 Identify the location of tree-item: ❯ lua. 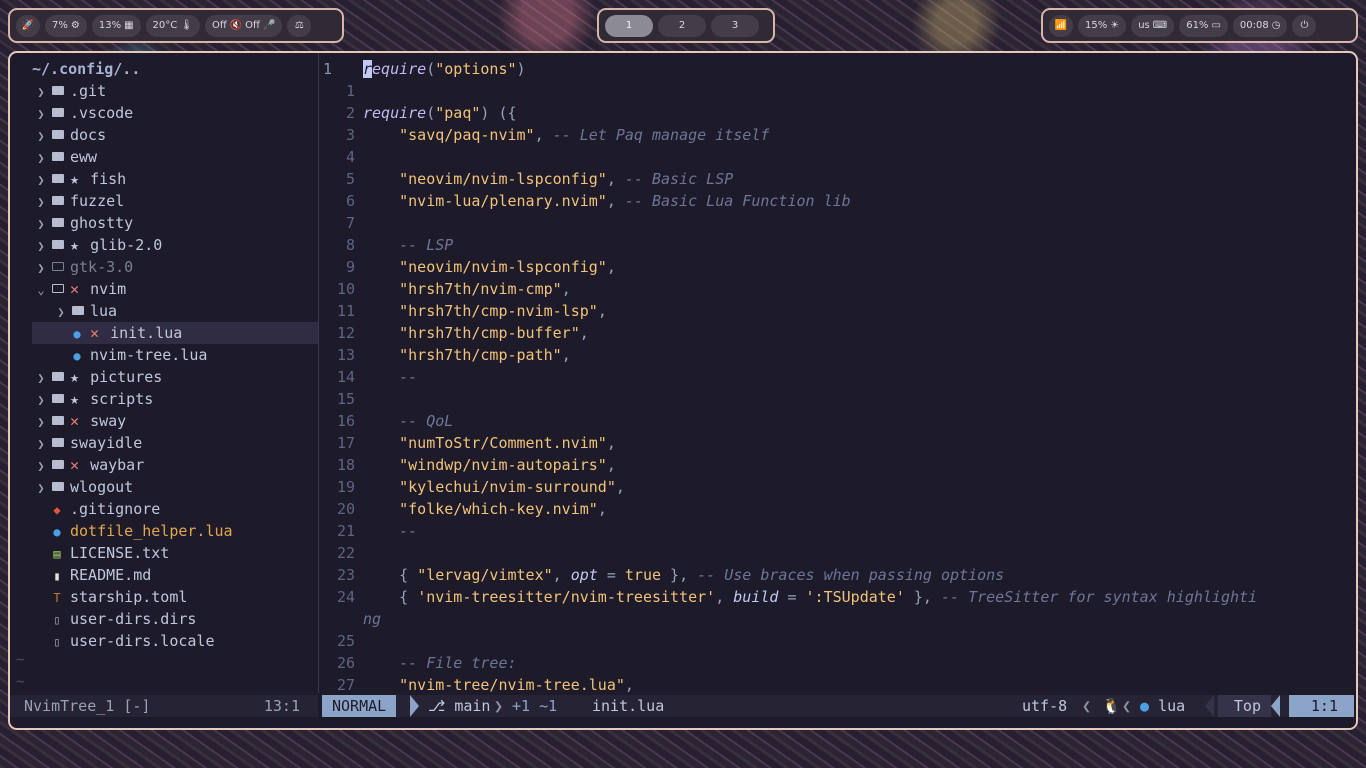
(185, 311).